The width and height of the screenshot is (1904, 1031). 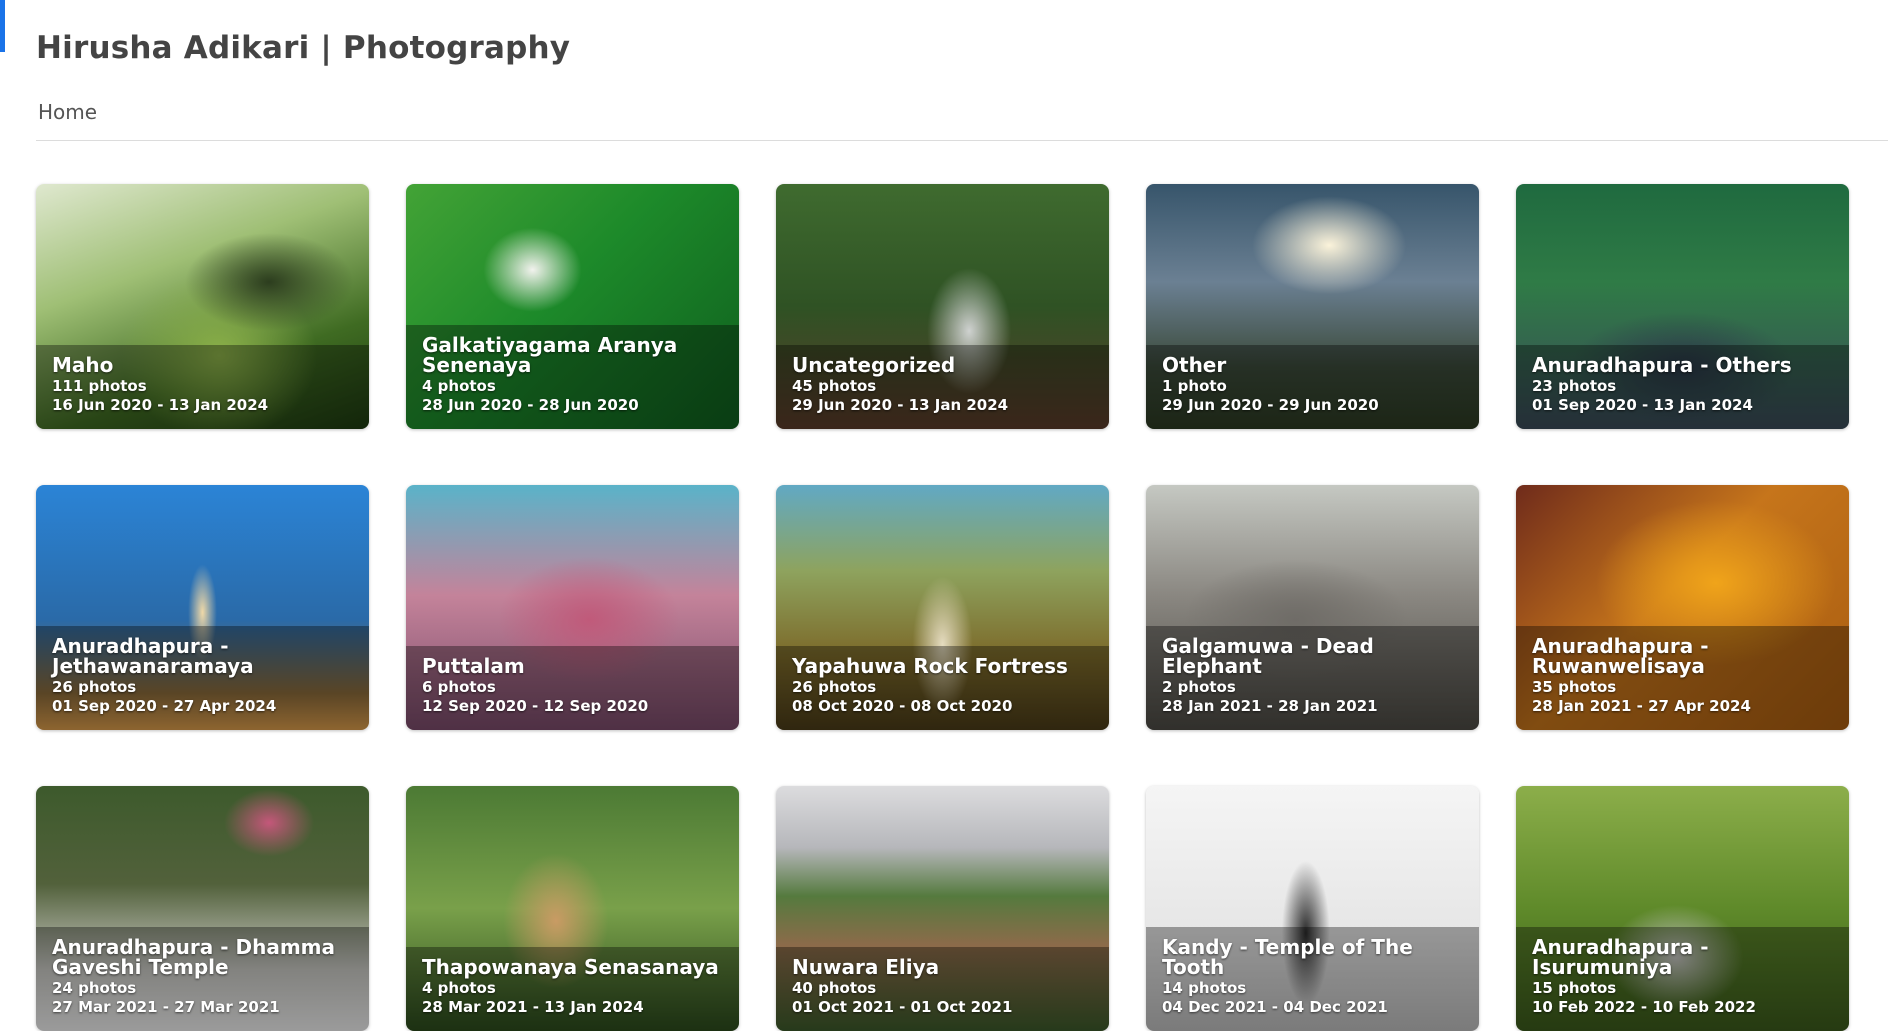 I want to click on album-title: Anuradhapura - Ruwanwelisaya, so click(x=1620, y=656).